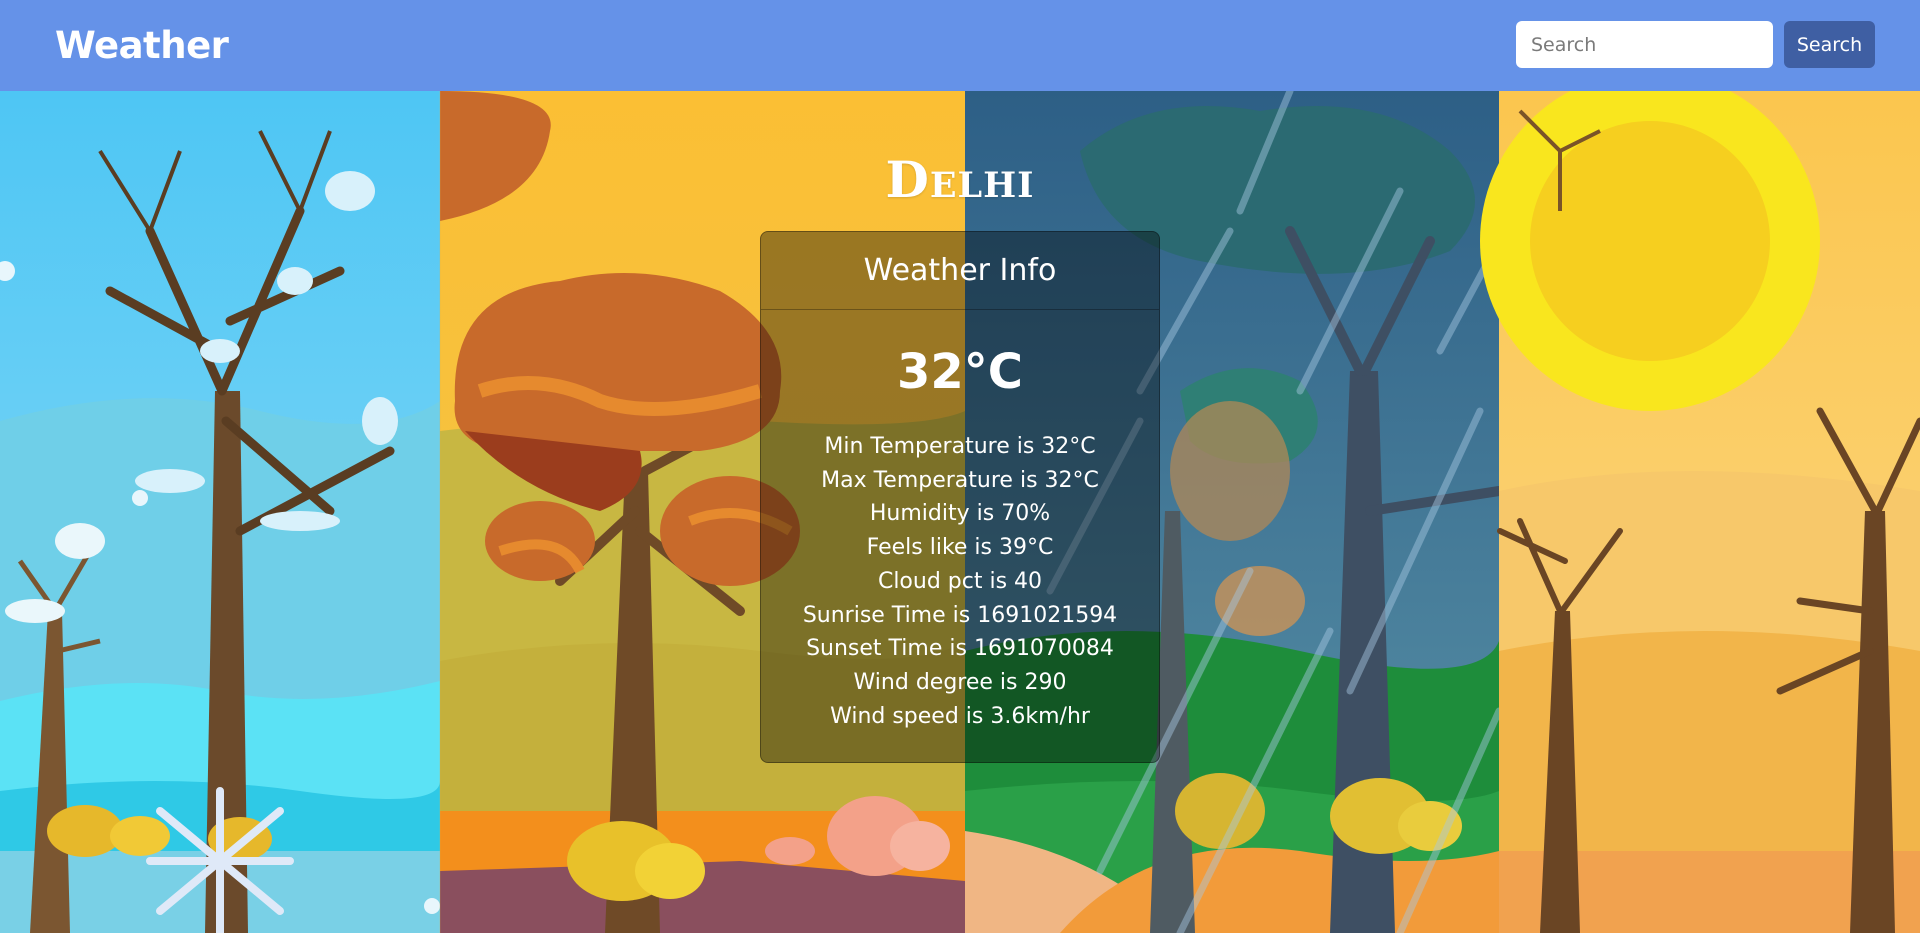 This screenshot has width=1920, height=933. I want to click on brand-title: Weather, so click(142, 45).